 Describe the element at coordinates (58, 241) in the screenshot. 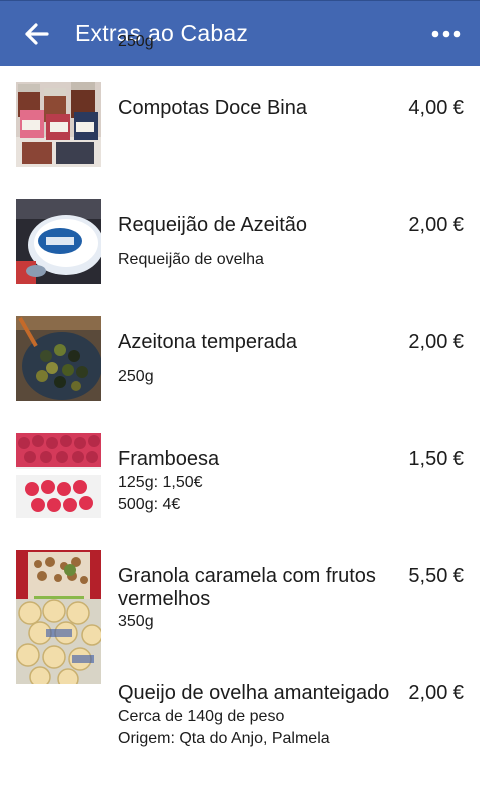

I see `requeijao-tub-photo` at that location.